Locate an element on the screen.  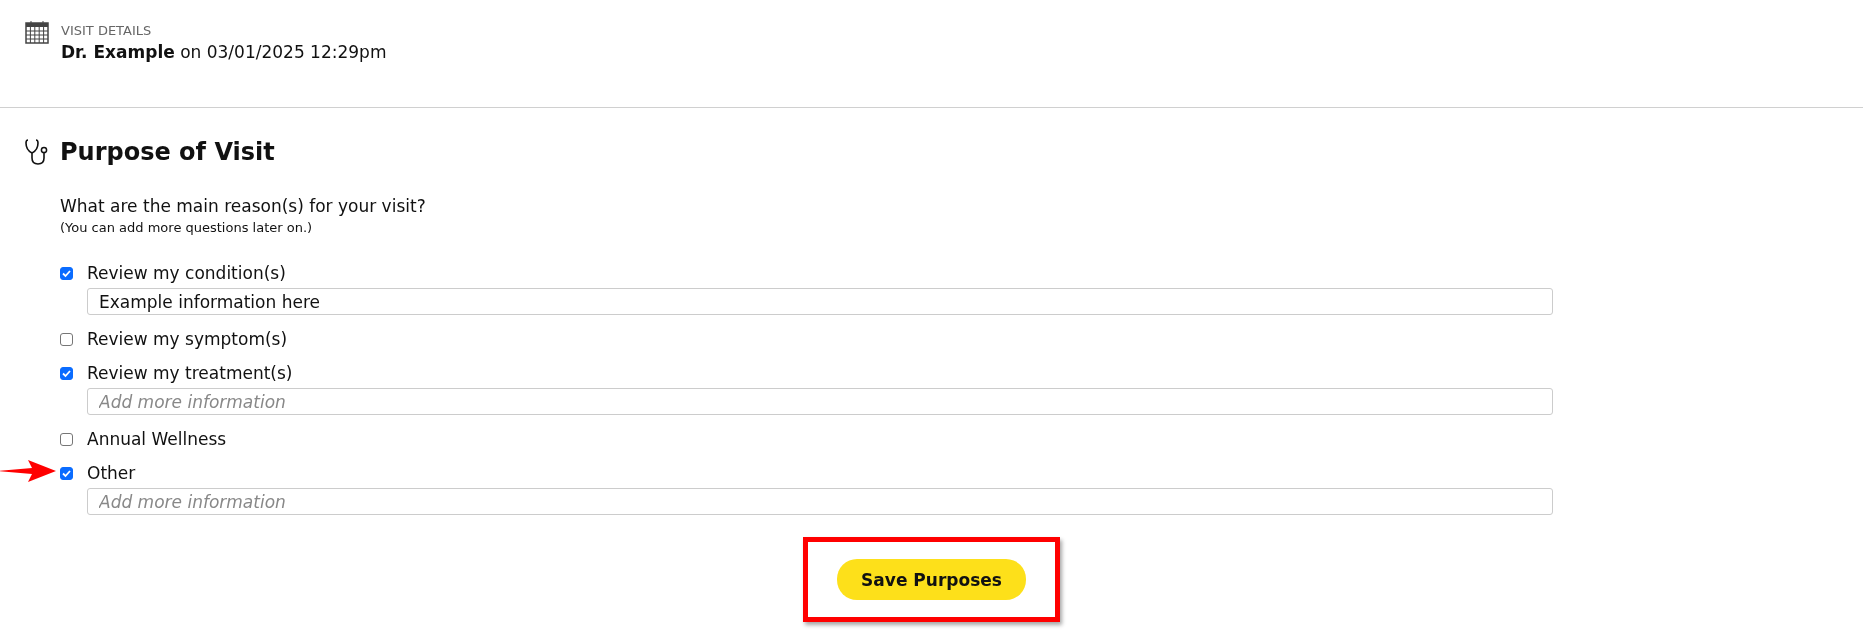
calendar-icon is located at coordinates (37, 32).